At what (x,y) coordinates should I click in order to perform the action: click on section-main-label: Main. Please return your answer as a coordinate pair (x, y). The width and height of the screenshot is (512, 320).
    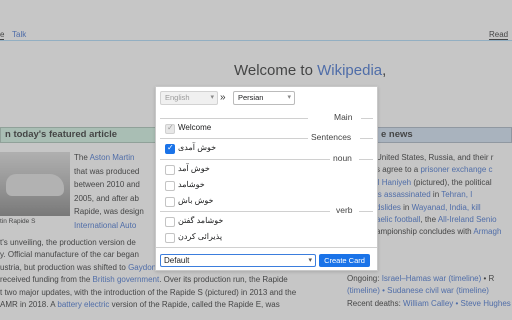
    Looking at the image, I should click on (343, 117).